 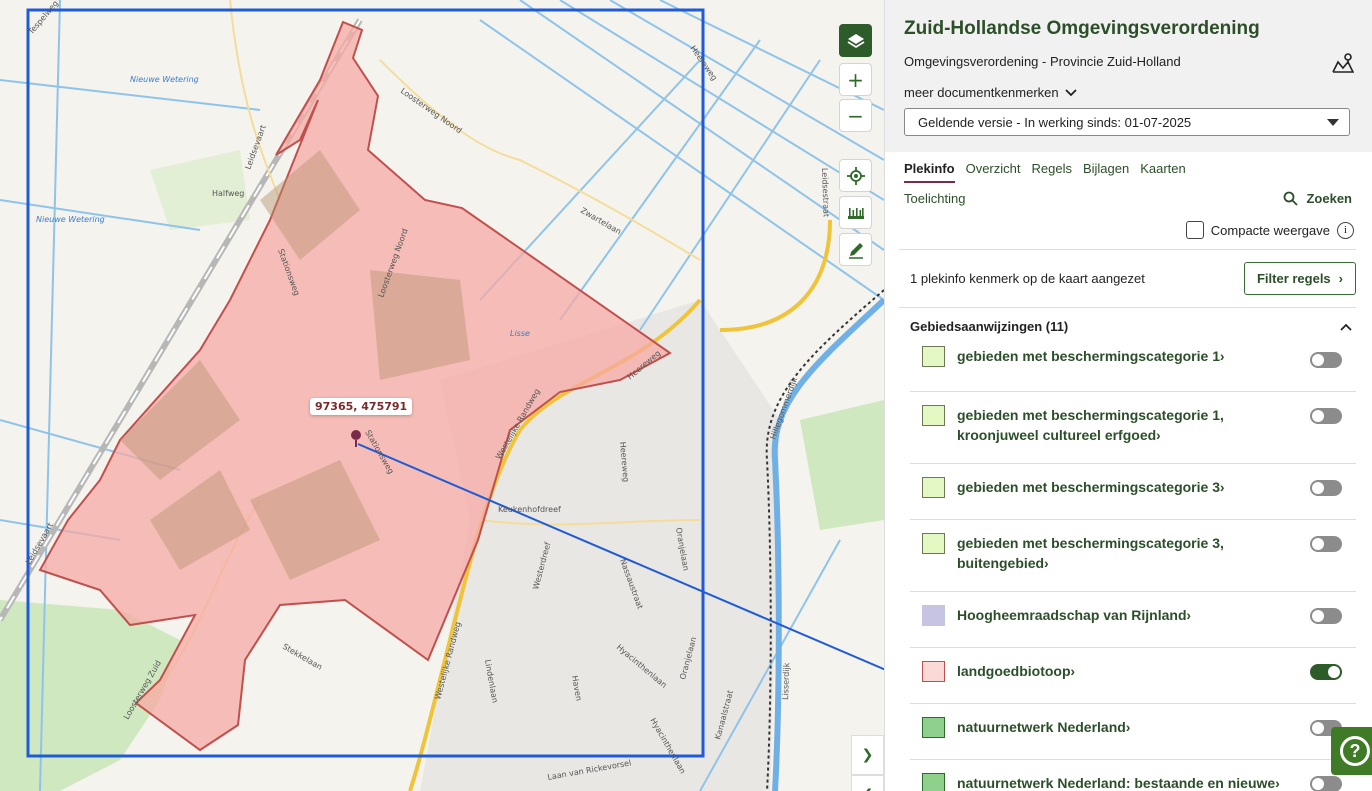 What do you see at coordinates (1127, 356) in the screenshot?
I see `layer-item-label: gebieden met beschermingscategorie 1 ›` at bounding box center [1127, 356].